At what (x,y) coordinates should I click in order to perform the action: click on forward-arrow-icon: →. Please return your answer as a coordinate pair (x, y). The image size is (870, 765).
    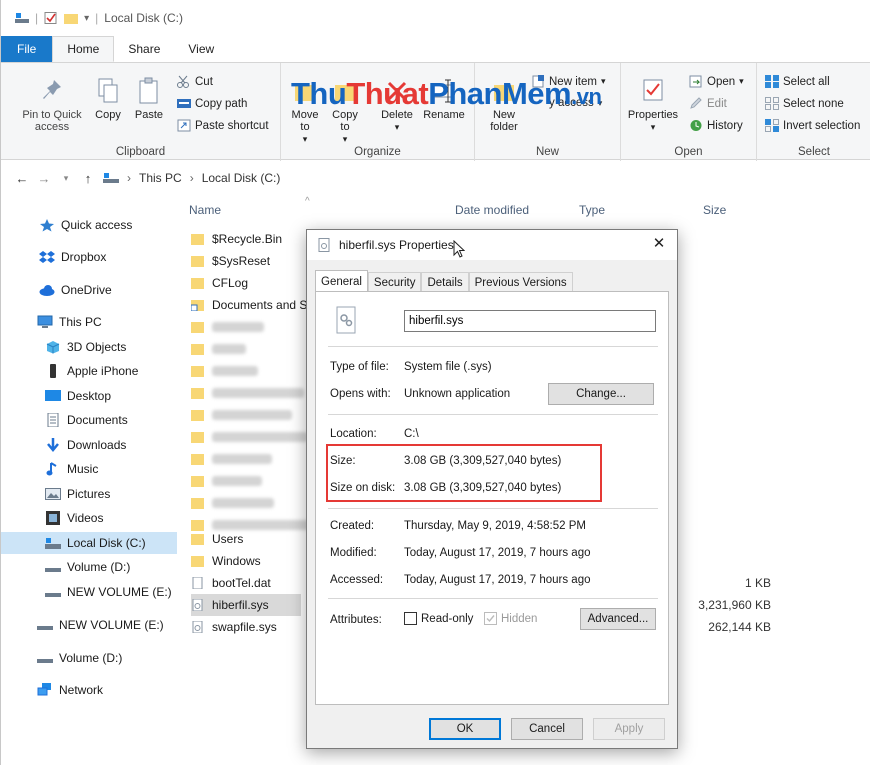
    Looking at the image, I should click on (44, 178).